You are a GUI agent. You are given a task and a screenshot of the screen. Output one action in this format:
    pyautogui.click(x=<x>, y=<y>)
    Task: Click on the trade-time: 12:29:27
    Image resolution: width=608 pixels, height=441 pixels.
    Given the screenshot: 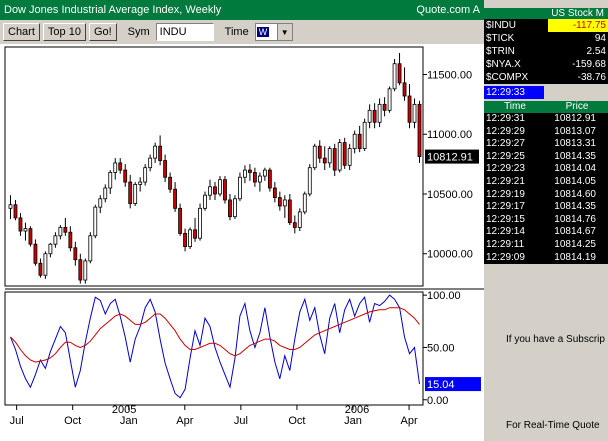 What is the action you would take?
    pyautogui.click(x=505, y=144)
    